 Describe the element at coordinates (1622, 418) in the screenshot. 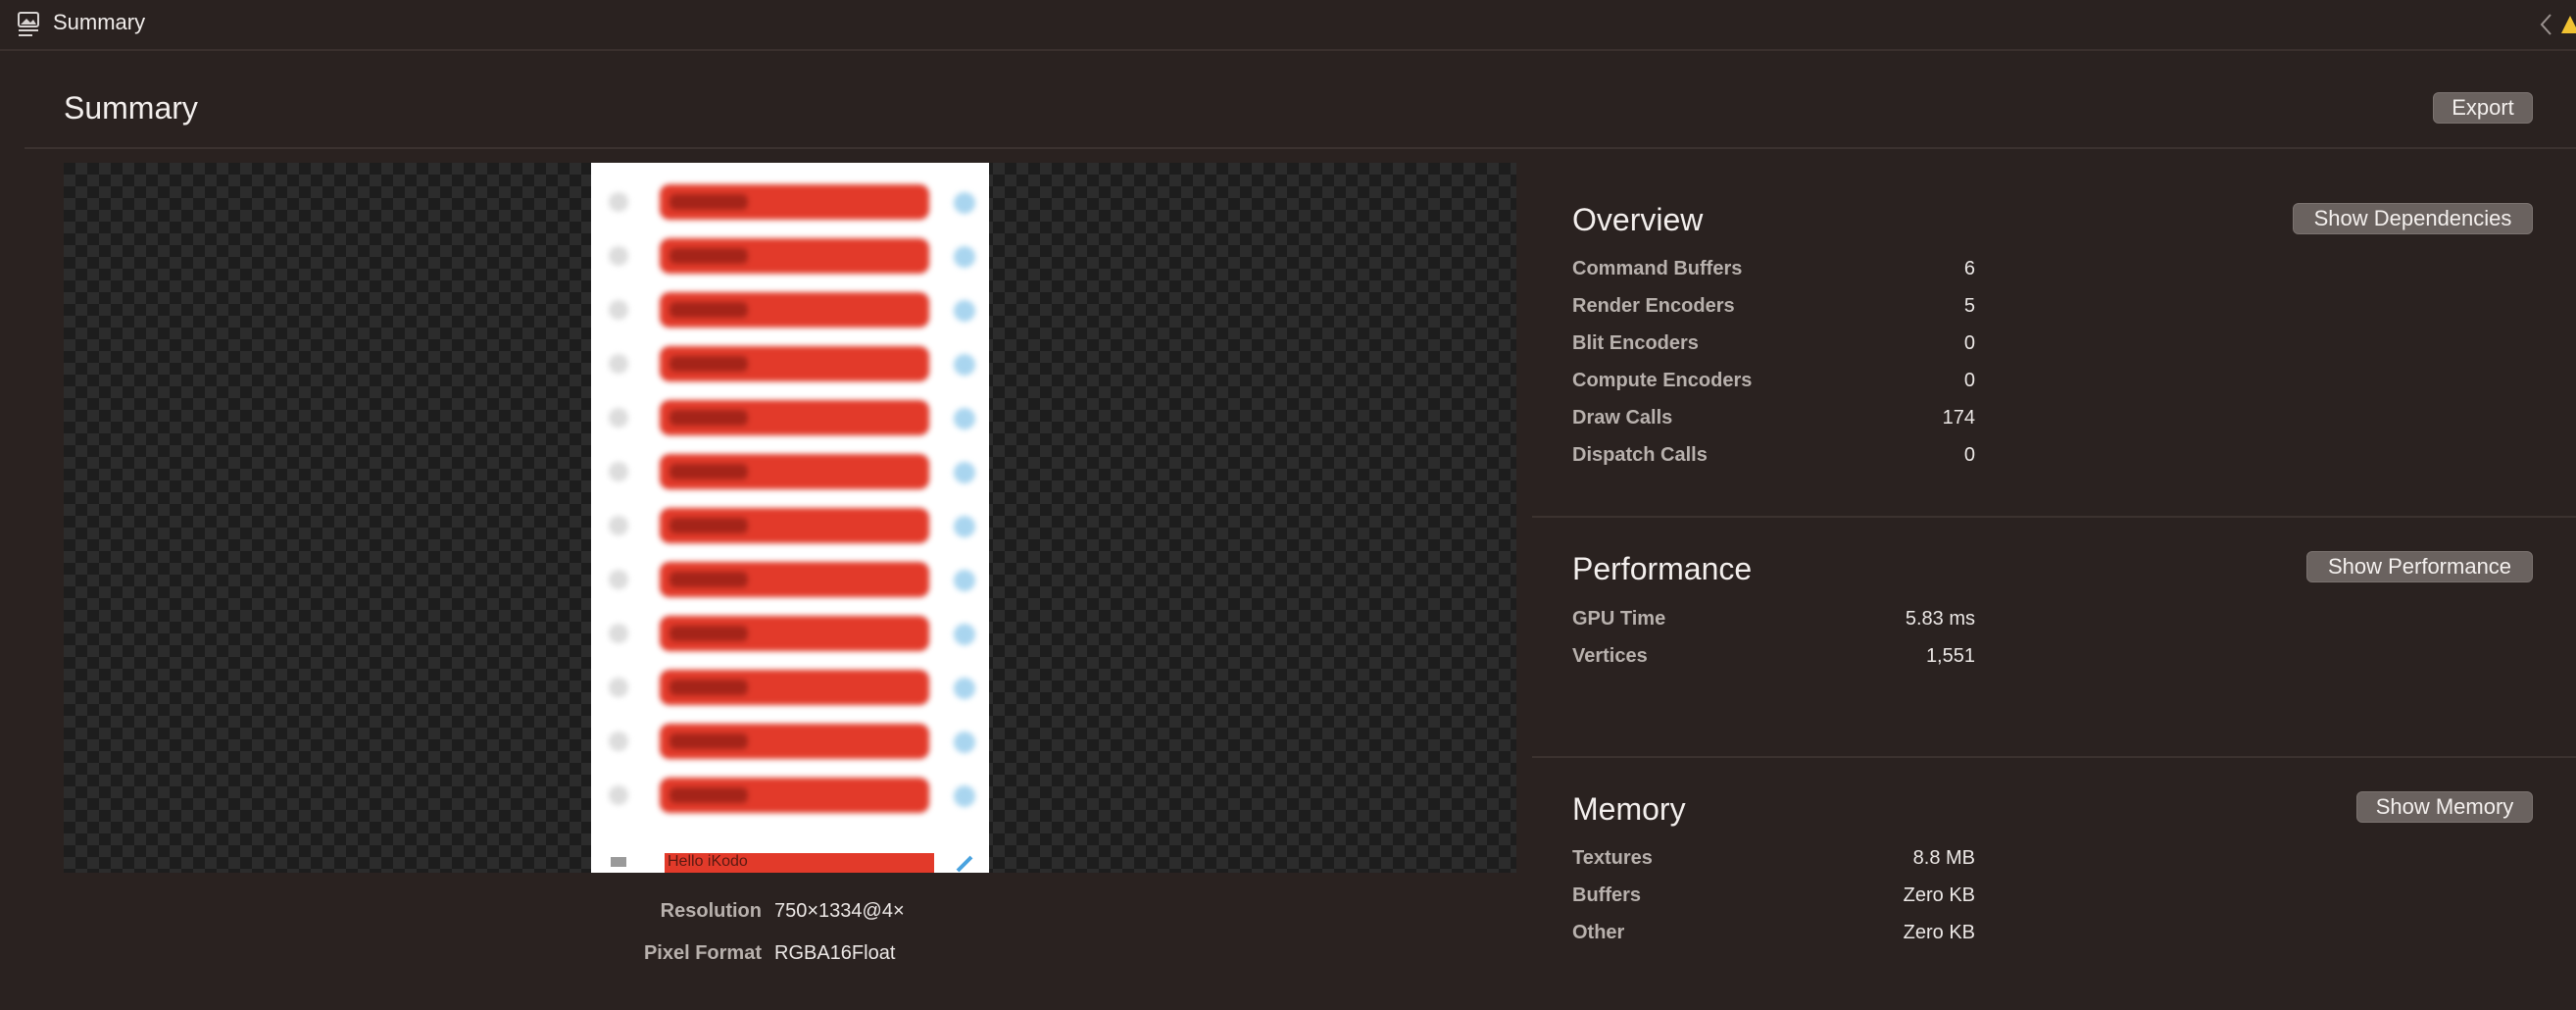

I see `stat-label-draw-calls: Draw Calls` at that location.